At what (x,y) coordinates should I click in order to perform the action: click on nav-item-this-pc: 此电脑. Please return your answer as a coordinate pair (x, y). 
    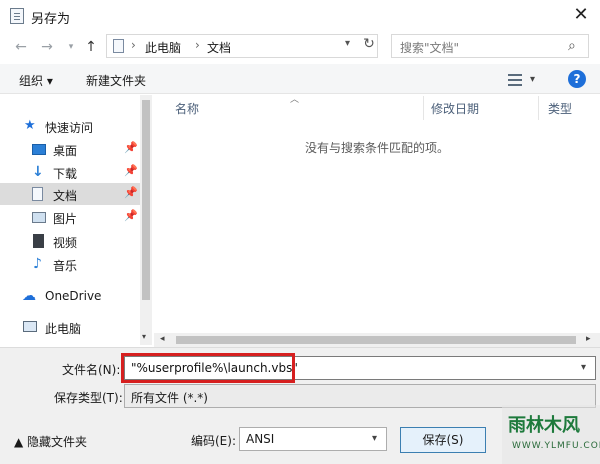
    Looking at the image, I should click on (70, 327).